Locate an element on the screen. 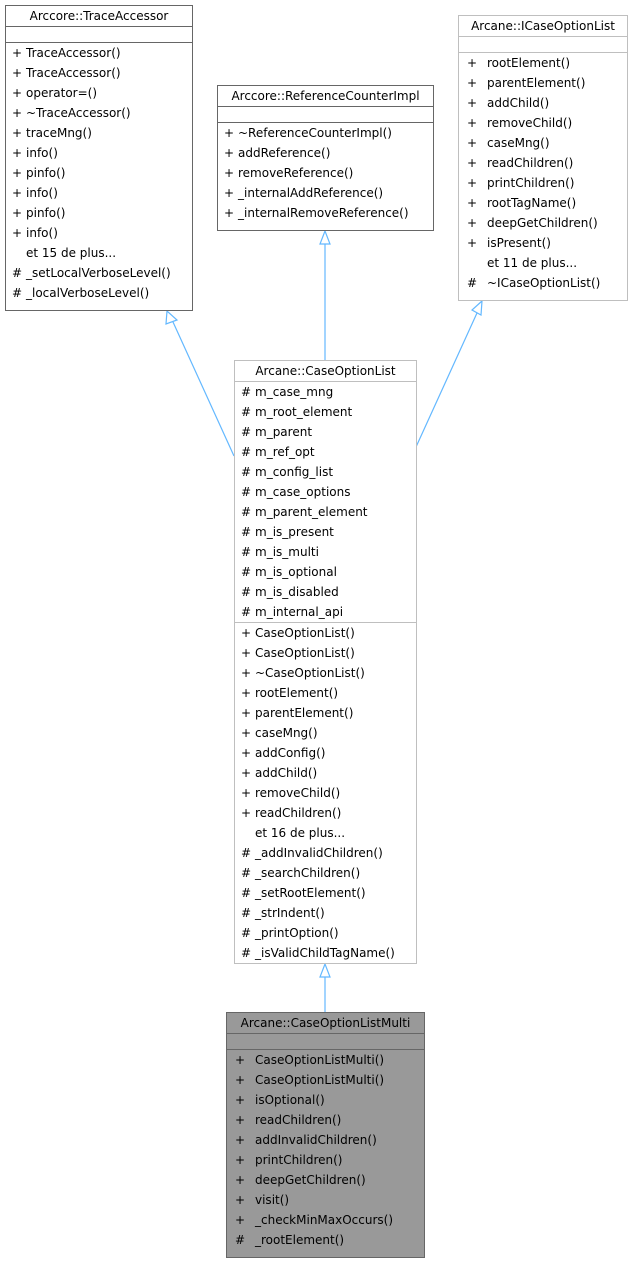  member-row: # _searchChildren() is located at coordinates (325, 873).